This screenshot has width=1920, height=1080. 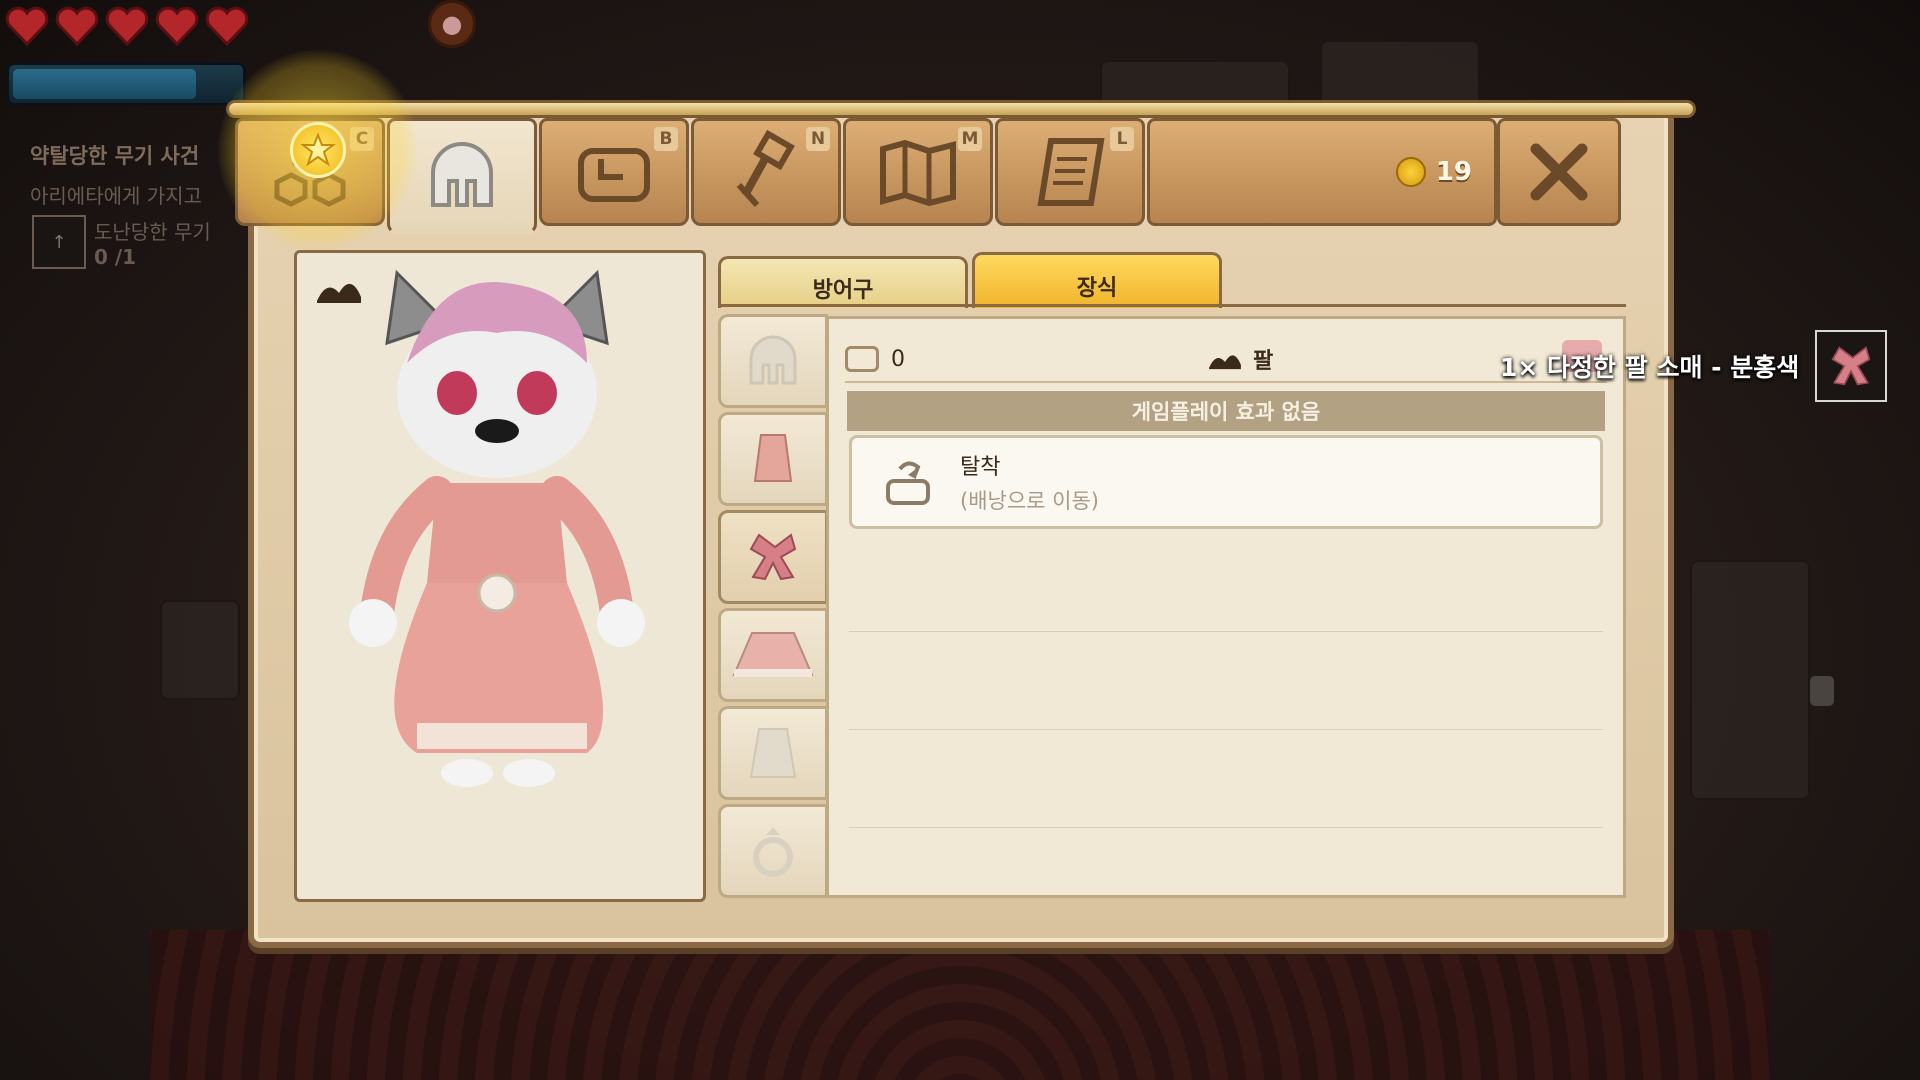 What do you see at coordinates (152, 231) in the screenshot?
I see `quest-item-name: 도난당한 무기` at bounding box center [152, 231].